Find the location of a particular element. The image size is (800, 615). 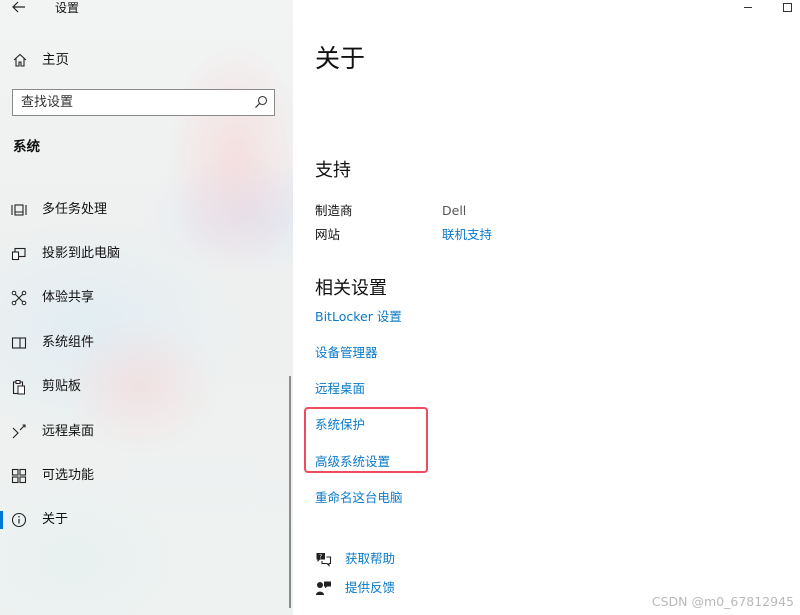

sidebar-item-label: 可选功能 is located at coordinates (68, 475).